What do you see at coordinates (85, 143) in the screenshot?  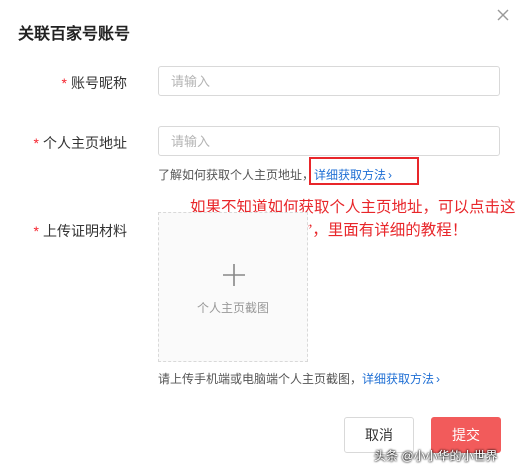 I see `homepage-label-text: 个人主页地址` at bounding box center [85, 143].